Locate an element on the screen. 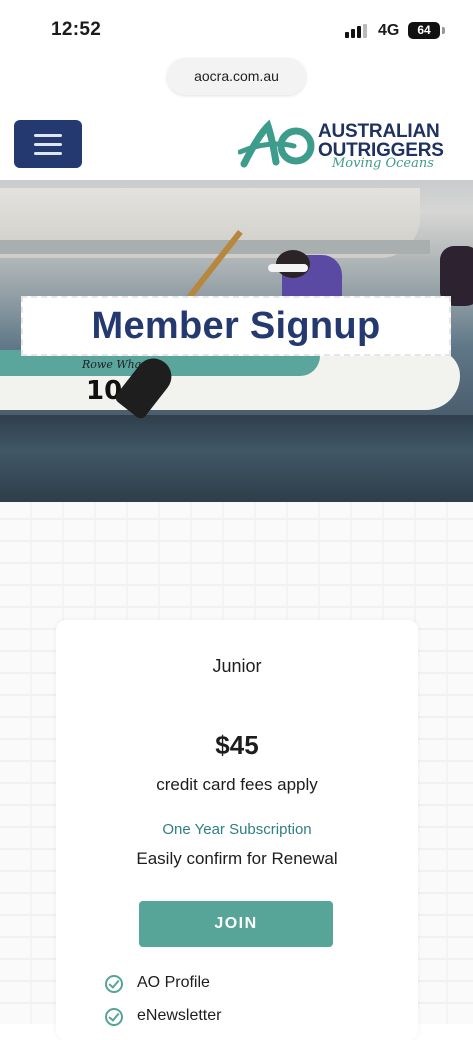 The width and height of the screenshot is (473, 1040). paddler-visor is located at coordinates (288, 268).